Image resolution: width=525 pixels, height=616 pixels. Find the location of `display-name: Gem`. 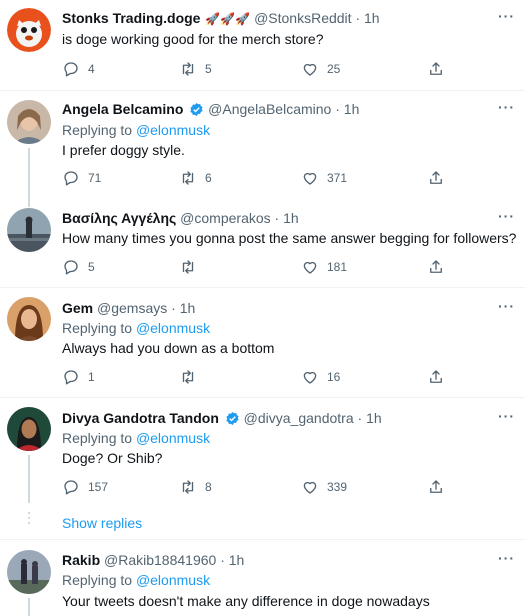

display-name: Gem is located at coordinates (77, 308).